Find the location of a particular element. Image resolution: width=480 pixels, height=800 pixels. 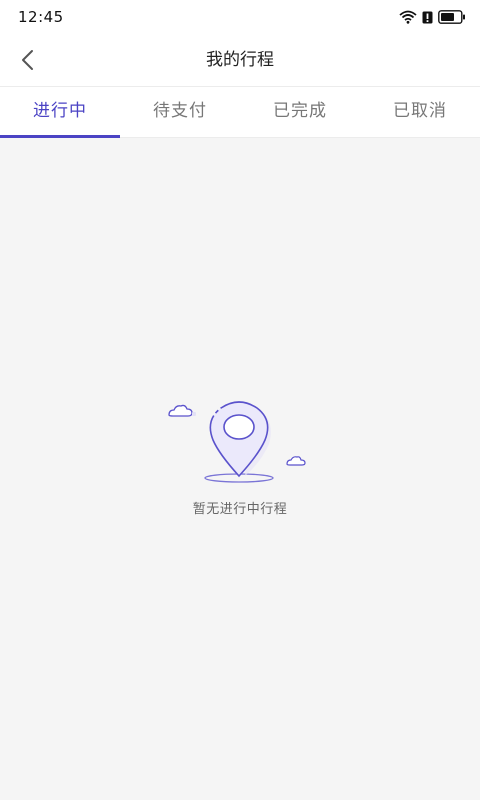

page-title: 我的行程 is located at coordinates (240, 60).